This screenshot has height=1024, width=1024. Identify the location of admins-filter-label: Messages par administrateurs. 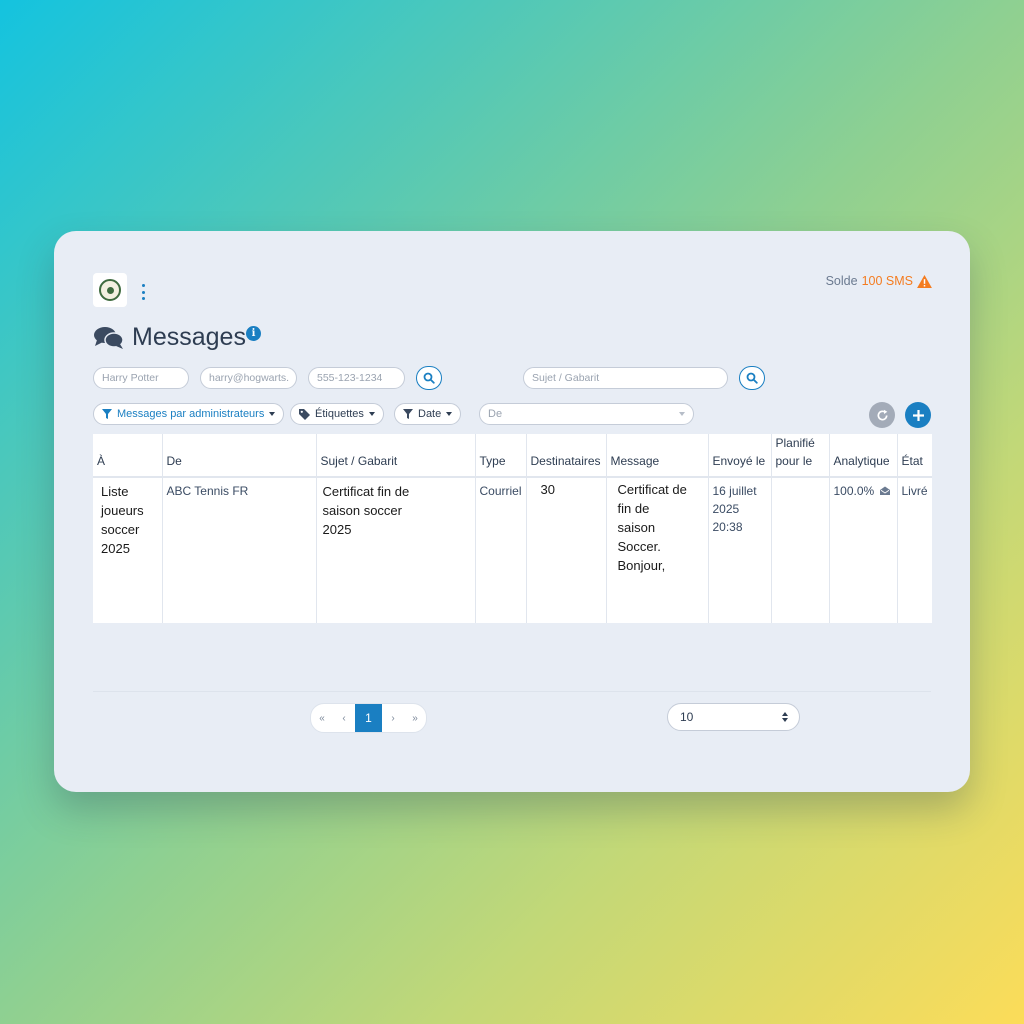
(191, 414).